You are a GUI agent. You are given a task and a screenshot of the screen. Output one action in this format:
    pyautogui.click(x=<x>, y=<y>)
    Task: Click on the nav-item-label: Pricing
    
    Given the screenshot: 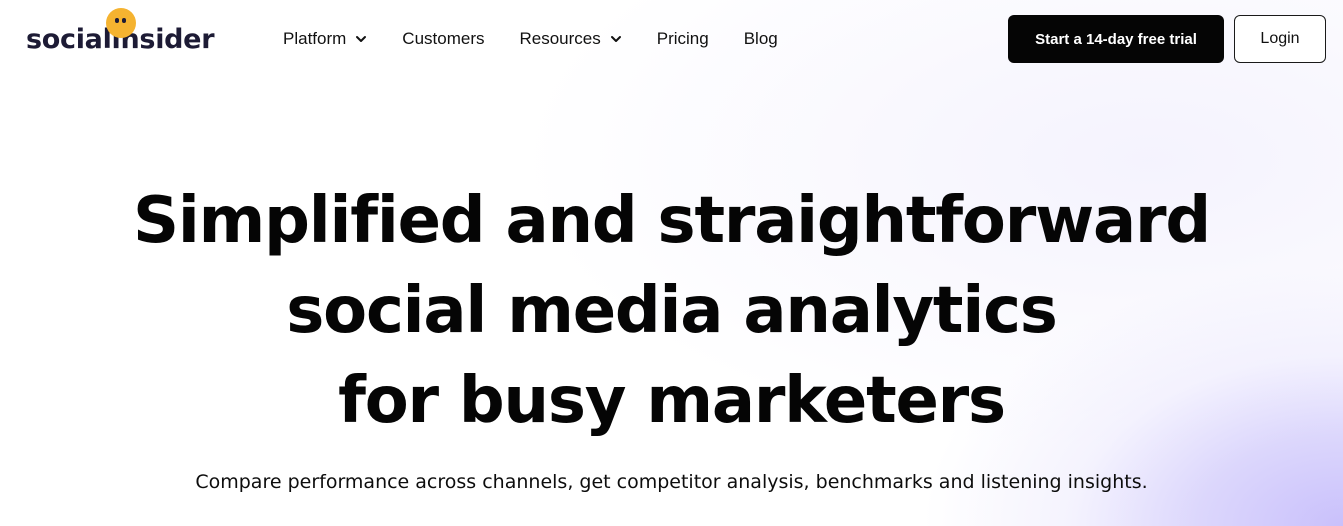 What is the action you would take?
    pyautogui.click(x=682, y=38)
    